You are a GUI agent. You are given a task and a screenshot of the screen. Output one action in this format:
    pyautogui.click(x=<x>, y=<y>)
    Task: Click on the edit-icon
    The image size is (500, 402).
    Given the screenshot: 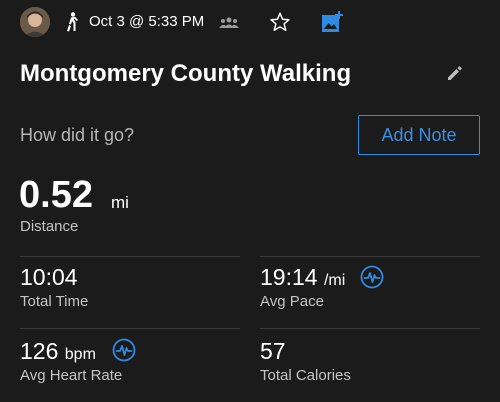 What is the action you would take?
    pyautogui.click(x=455, y=73)
    